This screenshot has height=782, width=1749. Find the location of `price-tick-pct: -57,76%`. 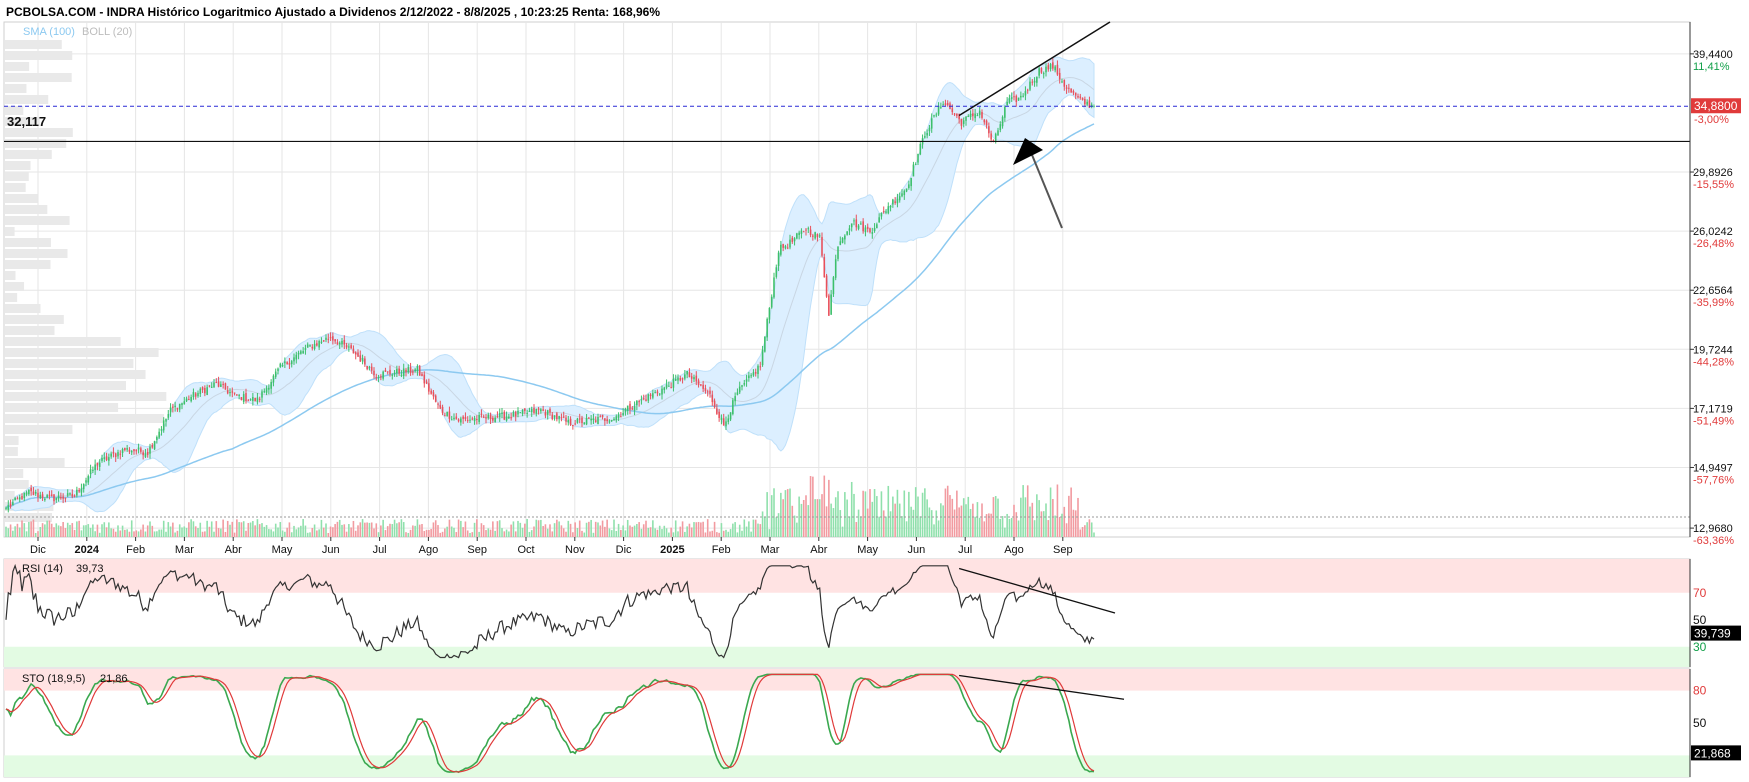

price-tick-pct: -57,76% is located at coordinates (1713, 480).